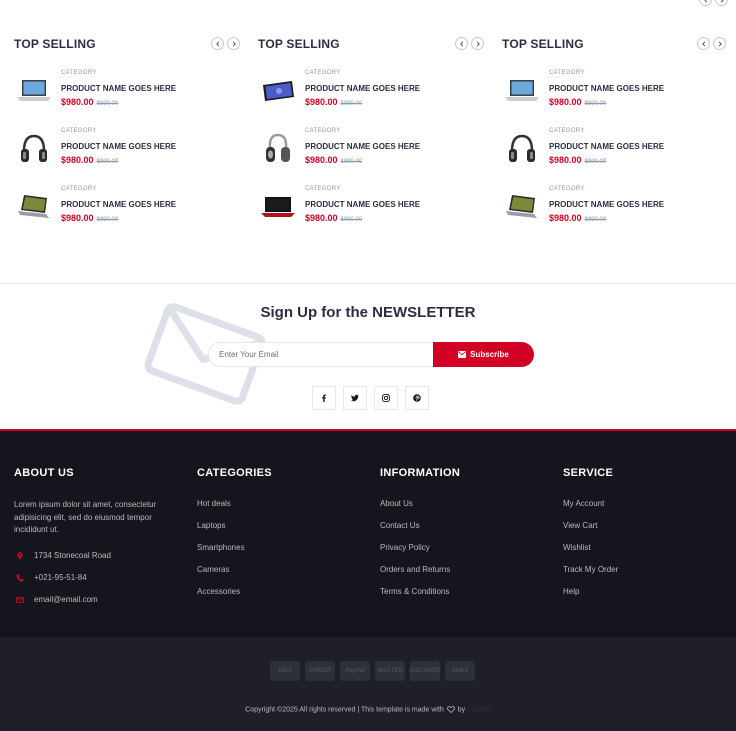  What do you see at coordinates (355, 398) in the screenshot?
I see `twitter-icon` at bounding box center [355, 398].